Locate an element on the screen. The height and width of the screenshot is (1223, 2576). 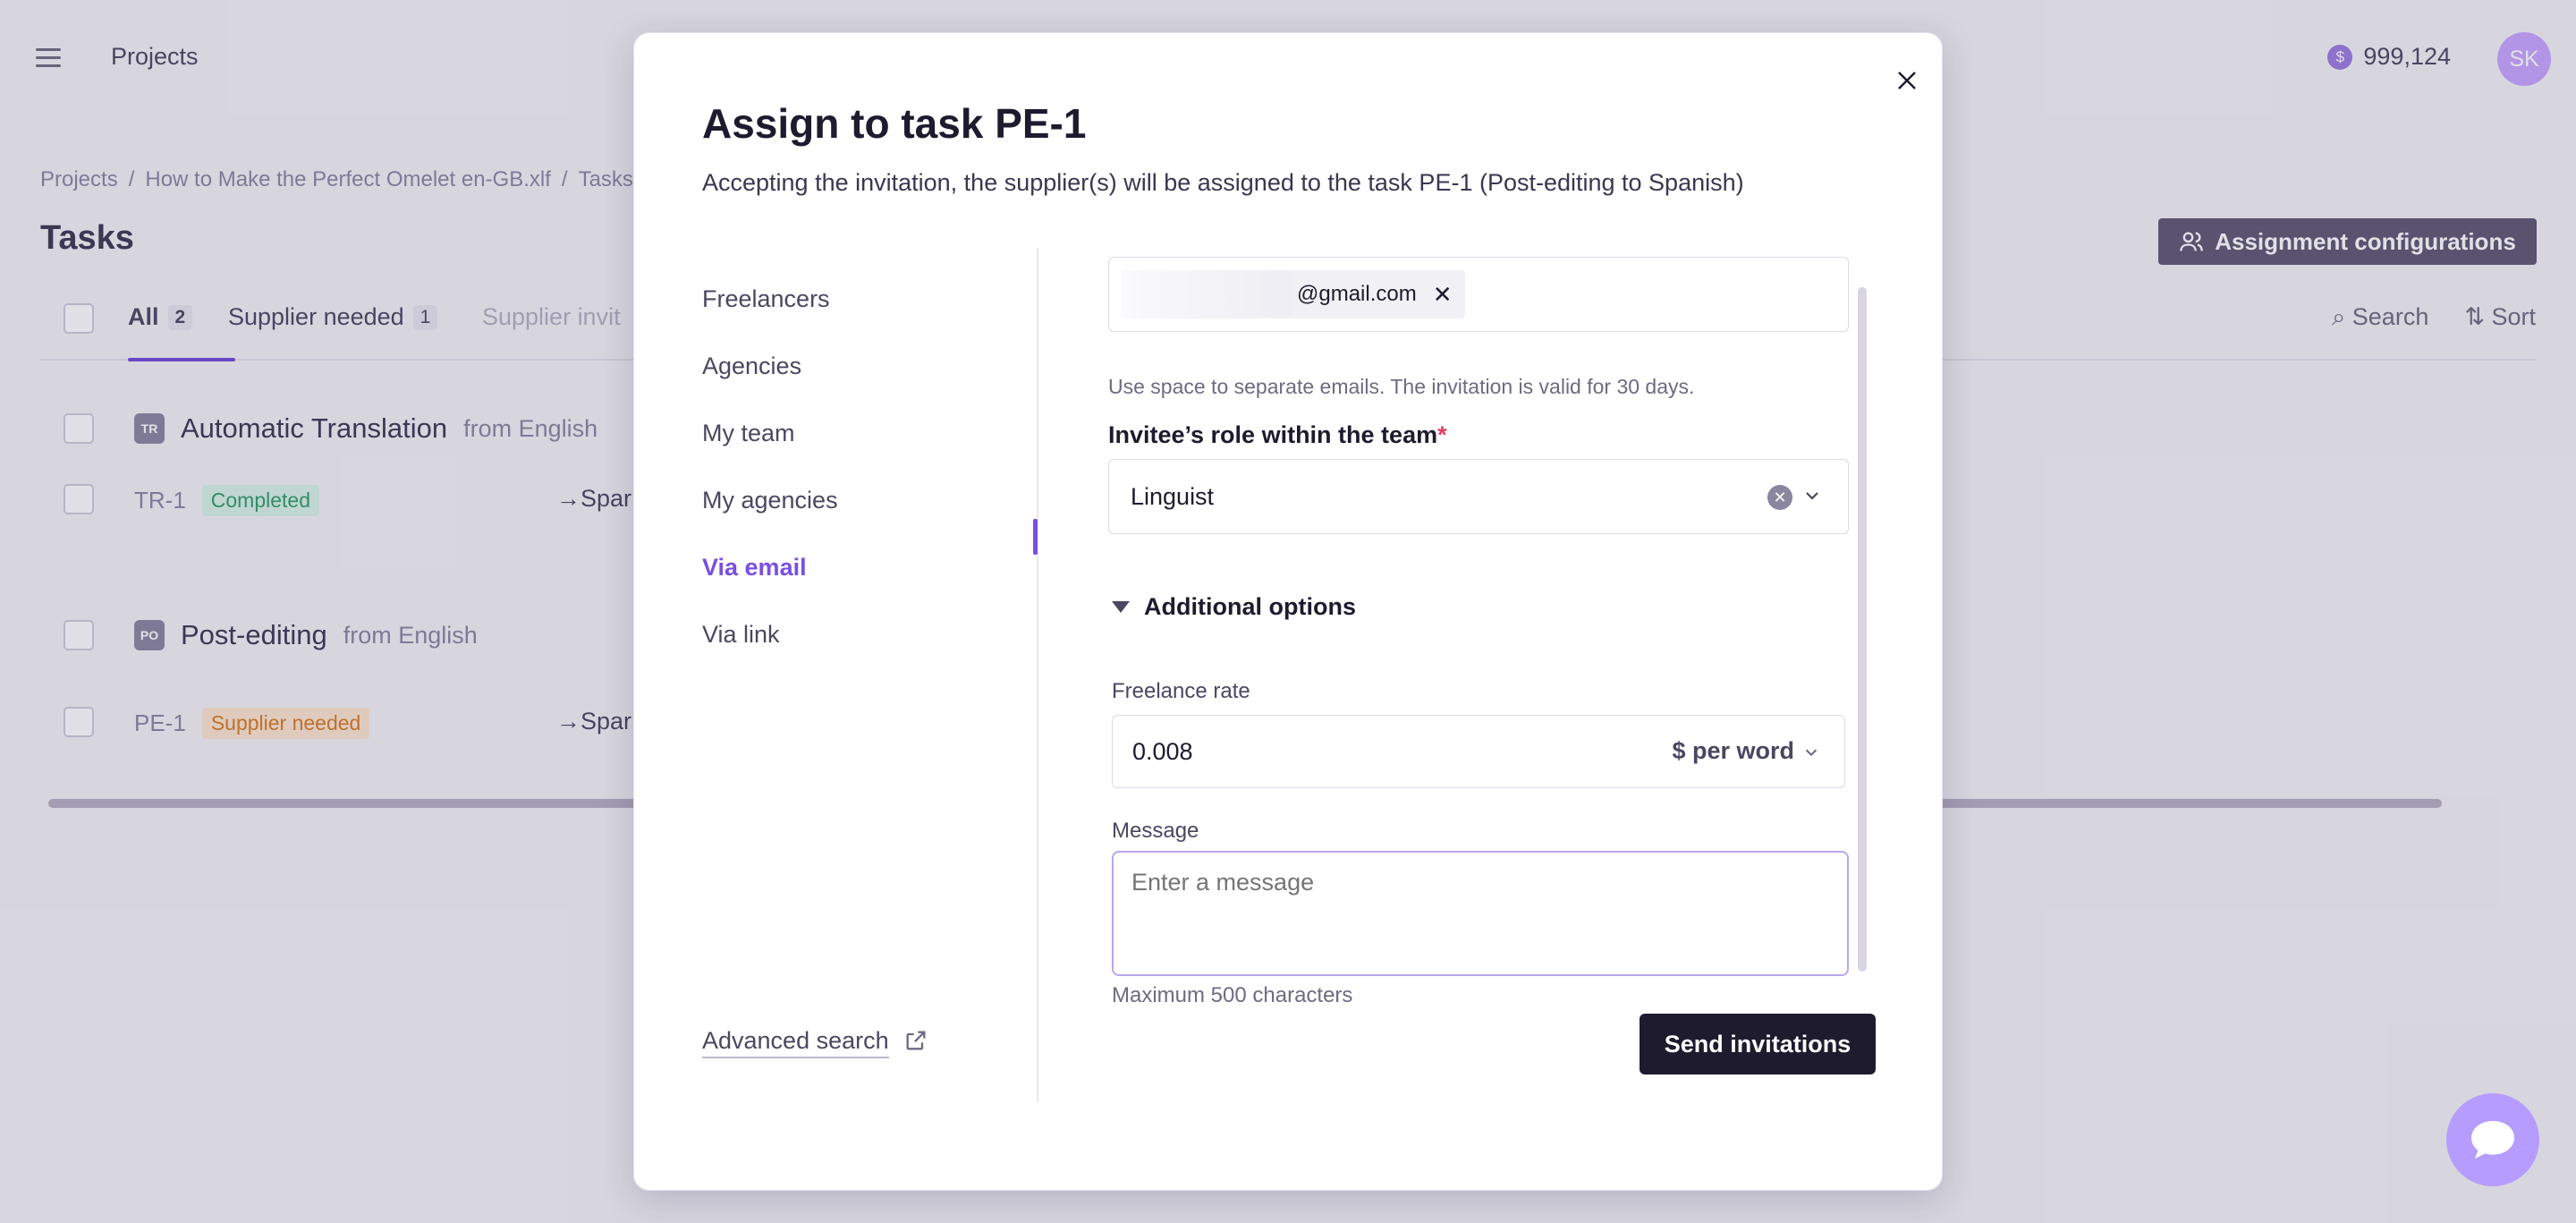
chat-button is located at coordinates (2492, 1139).